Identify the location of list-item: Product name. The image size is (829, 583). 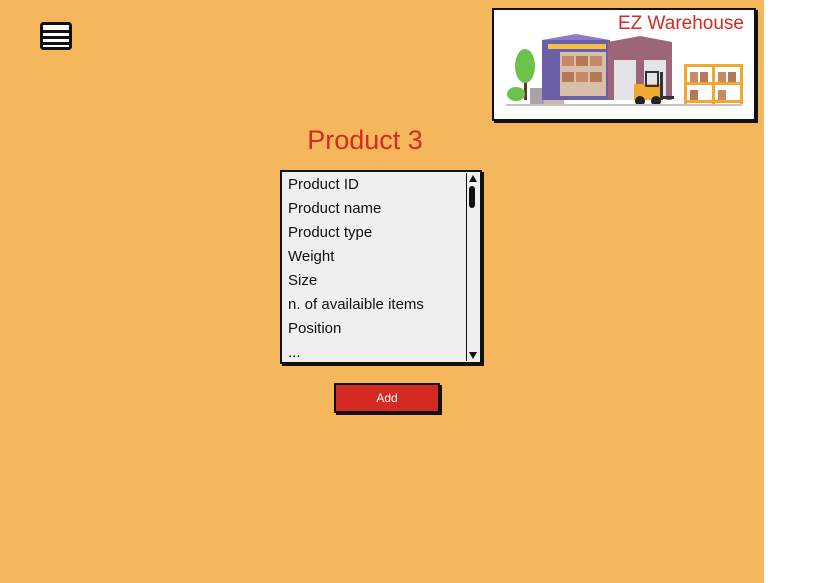
(356, 209).